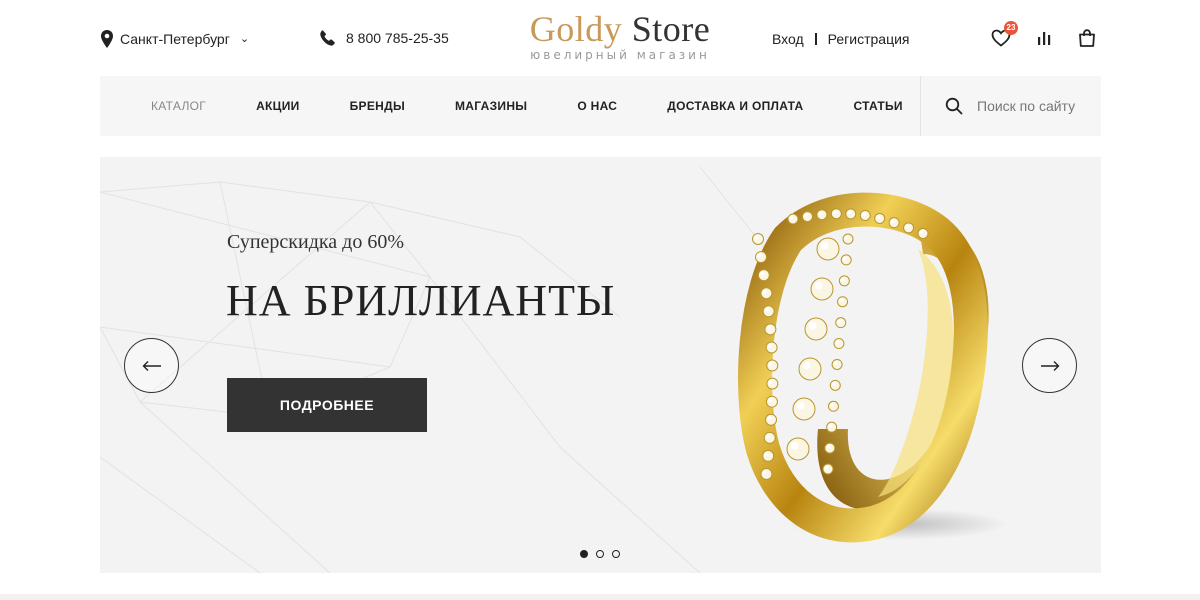 This screenshot has width=1200, height=600. I want to click on nav-item-articles: СТАТЬИ, so click(877, 106).